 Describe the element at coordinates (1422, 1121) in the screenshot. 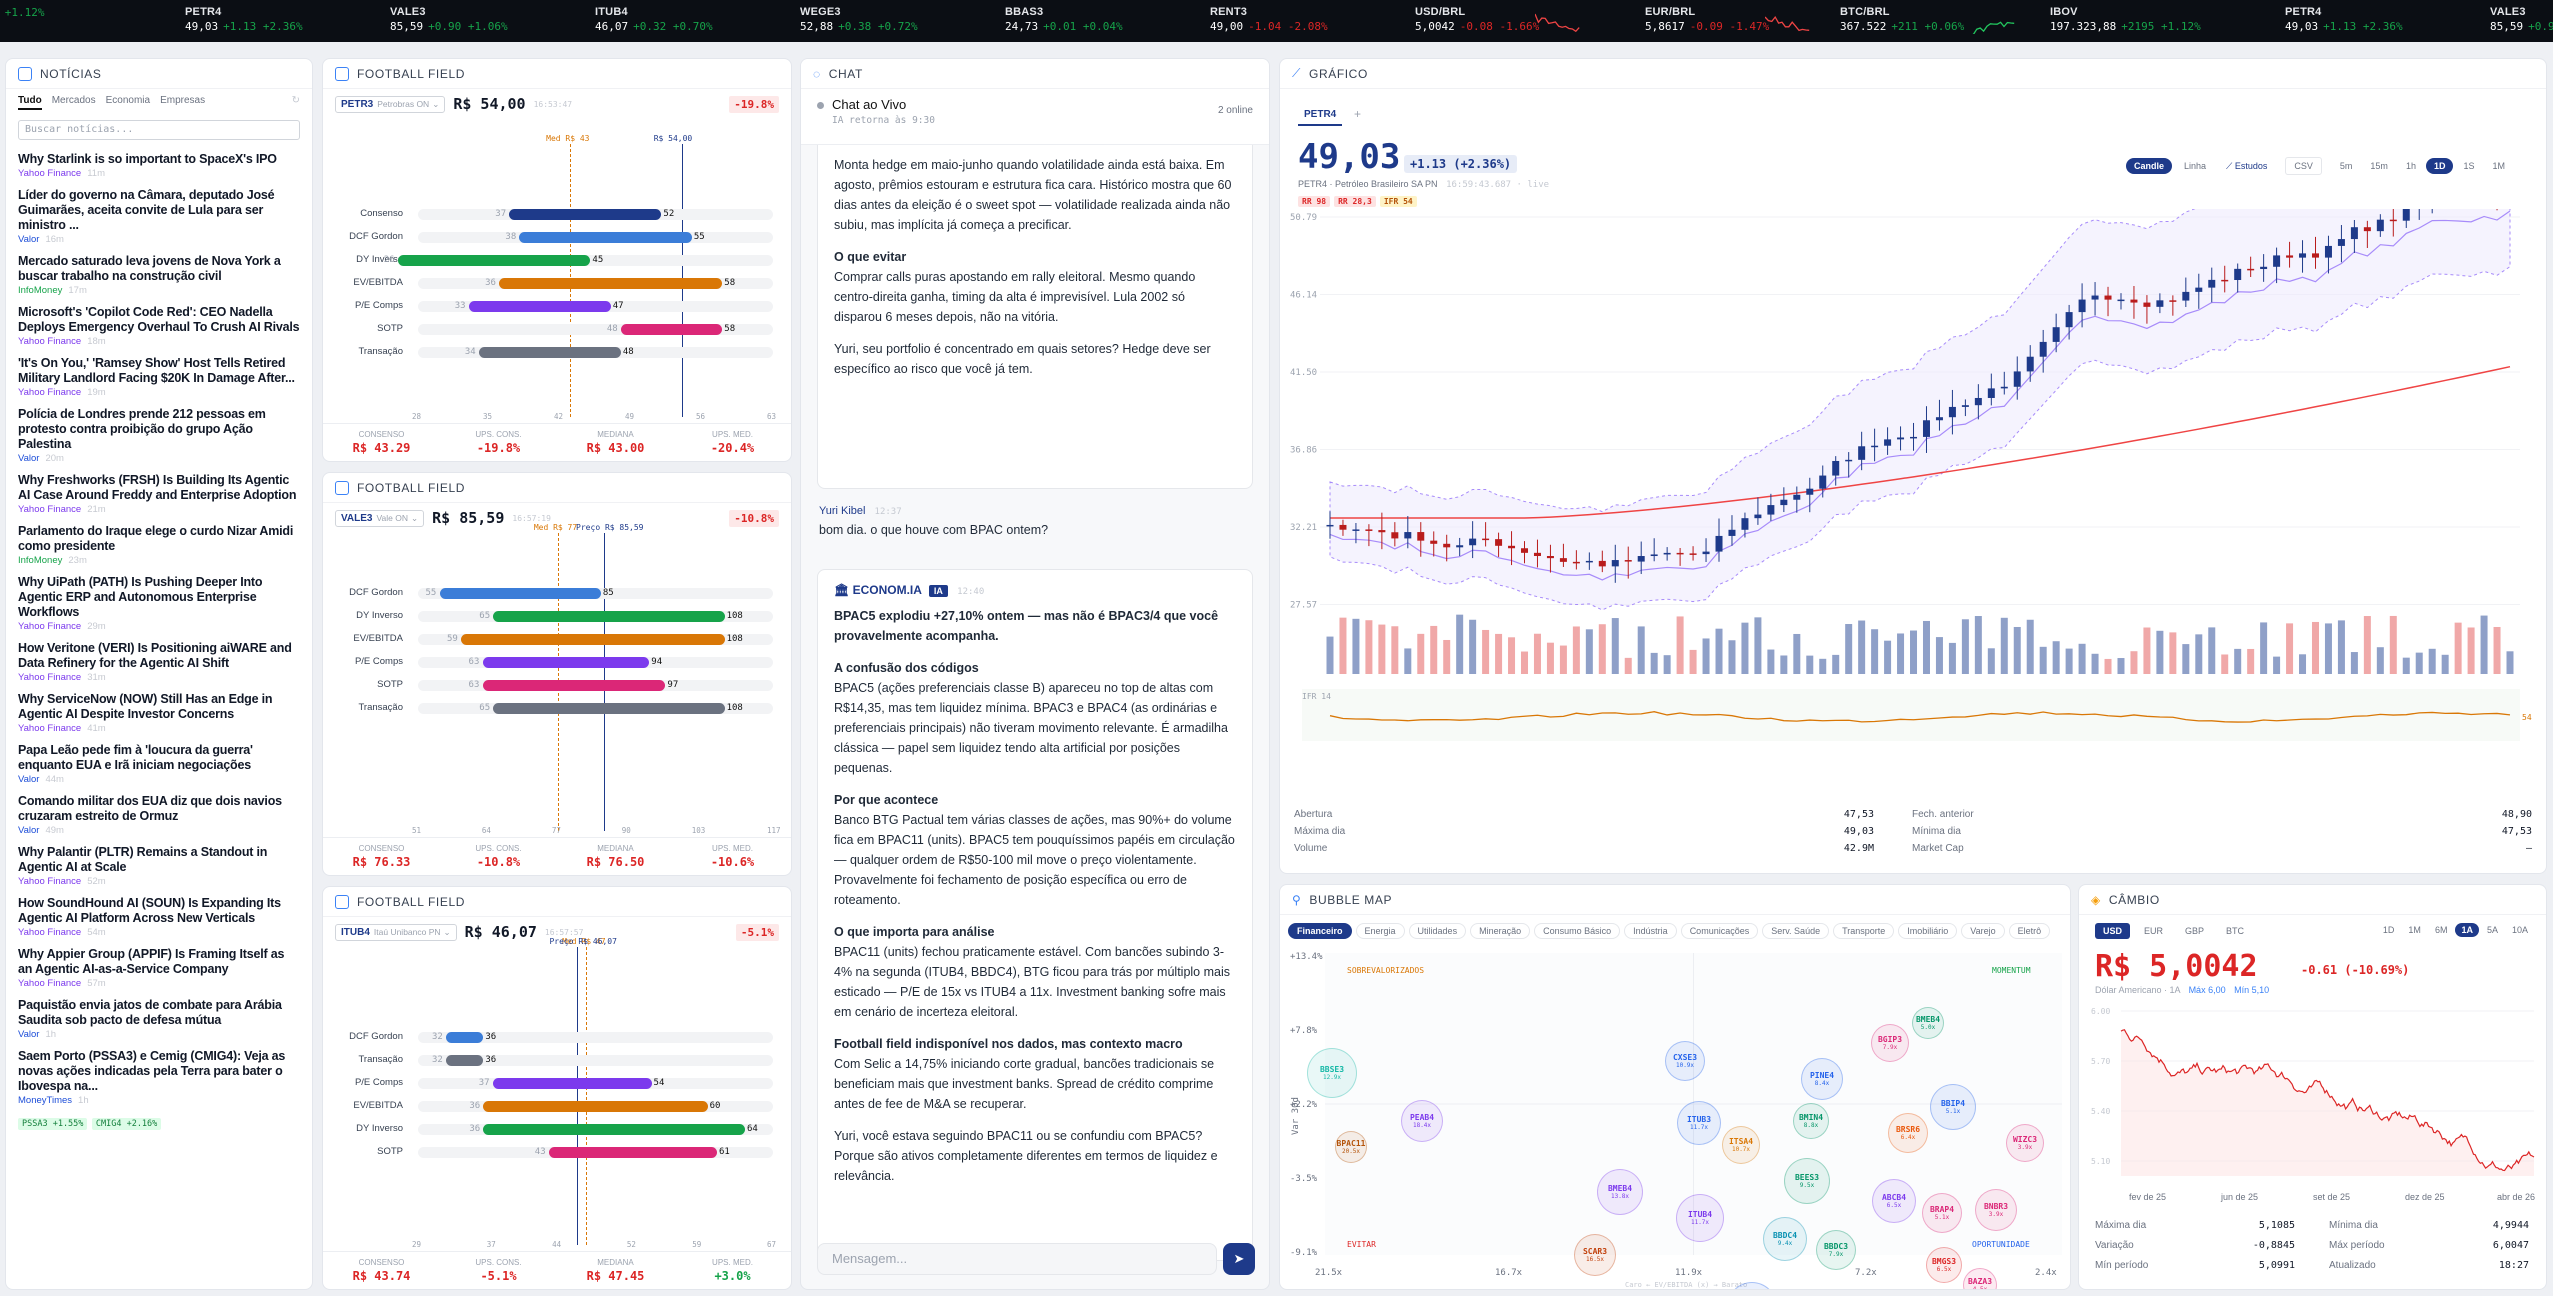

I see `bubble: PEAB4 18.4x` at that location.